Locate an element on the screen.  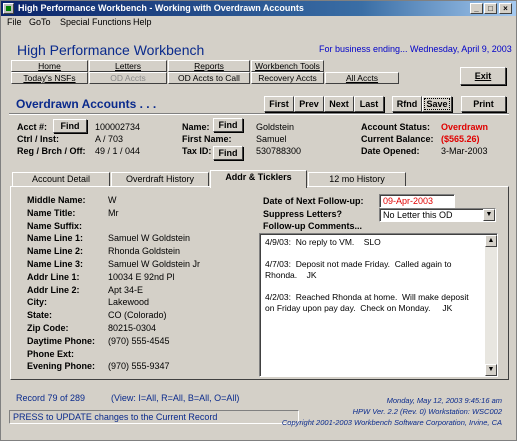
minimize-icon: _ is located at coordinates (476, 8).